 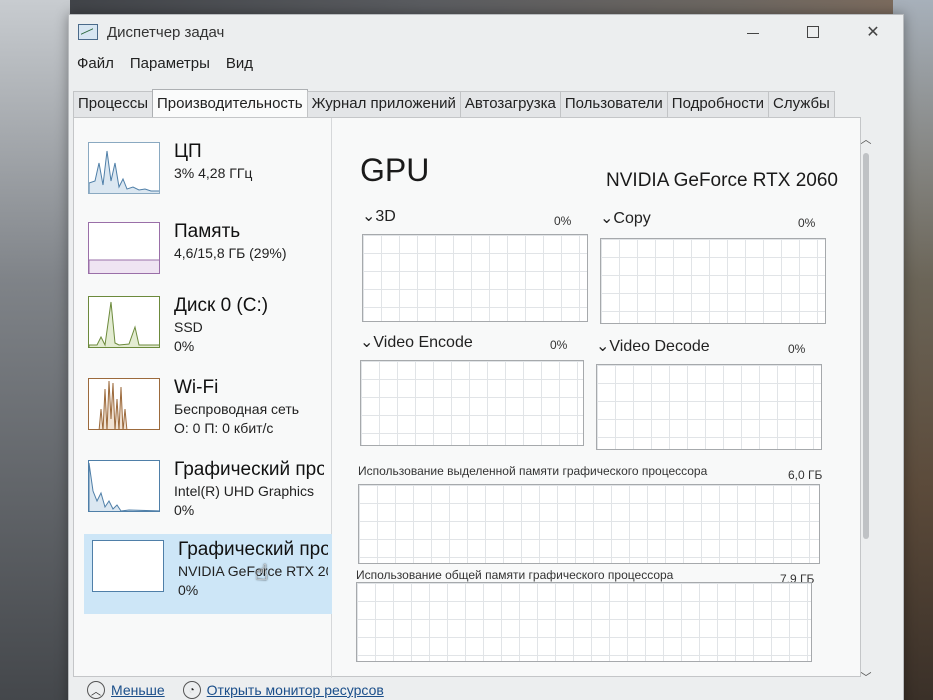 What do you see at coordinates (584, 622) in the screenshot?
I see `graph-shared-memory` at bounding box center [584, 622].